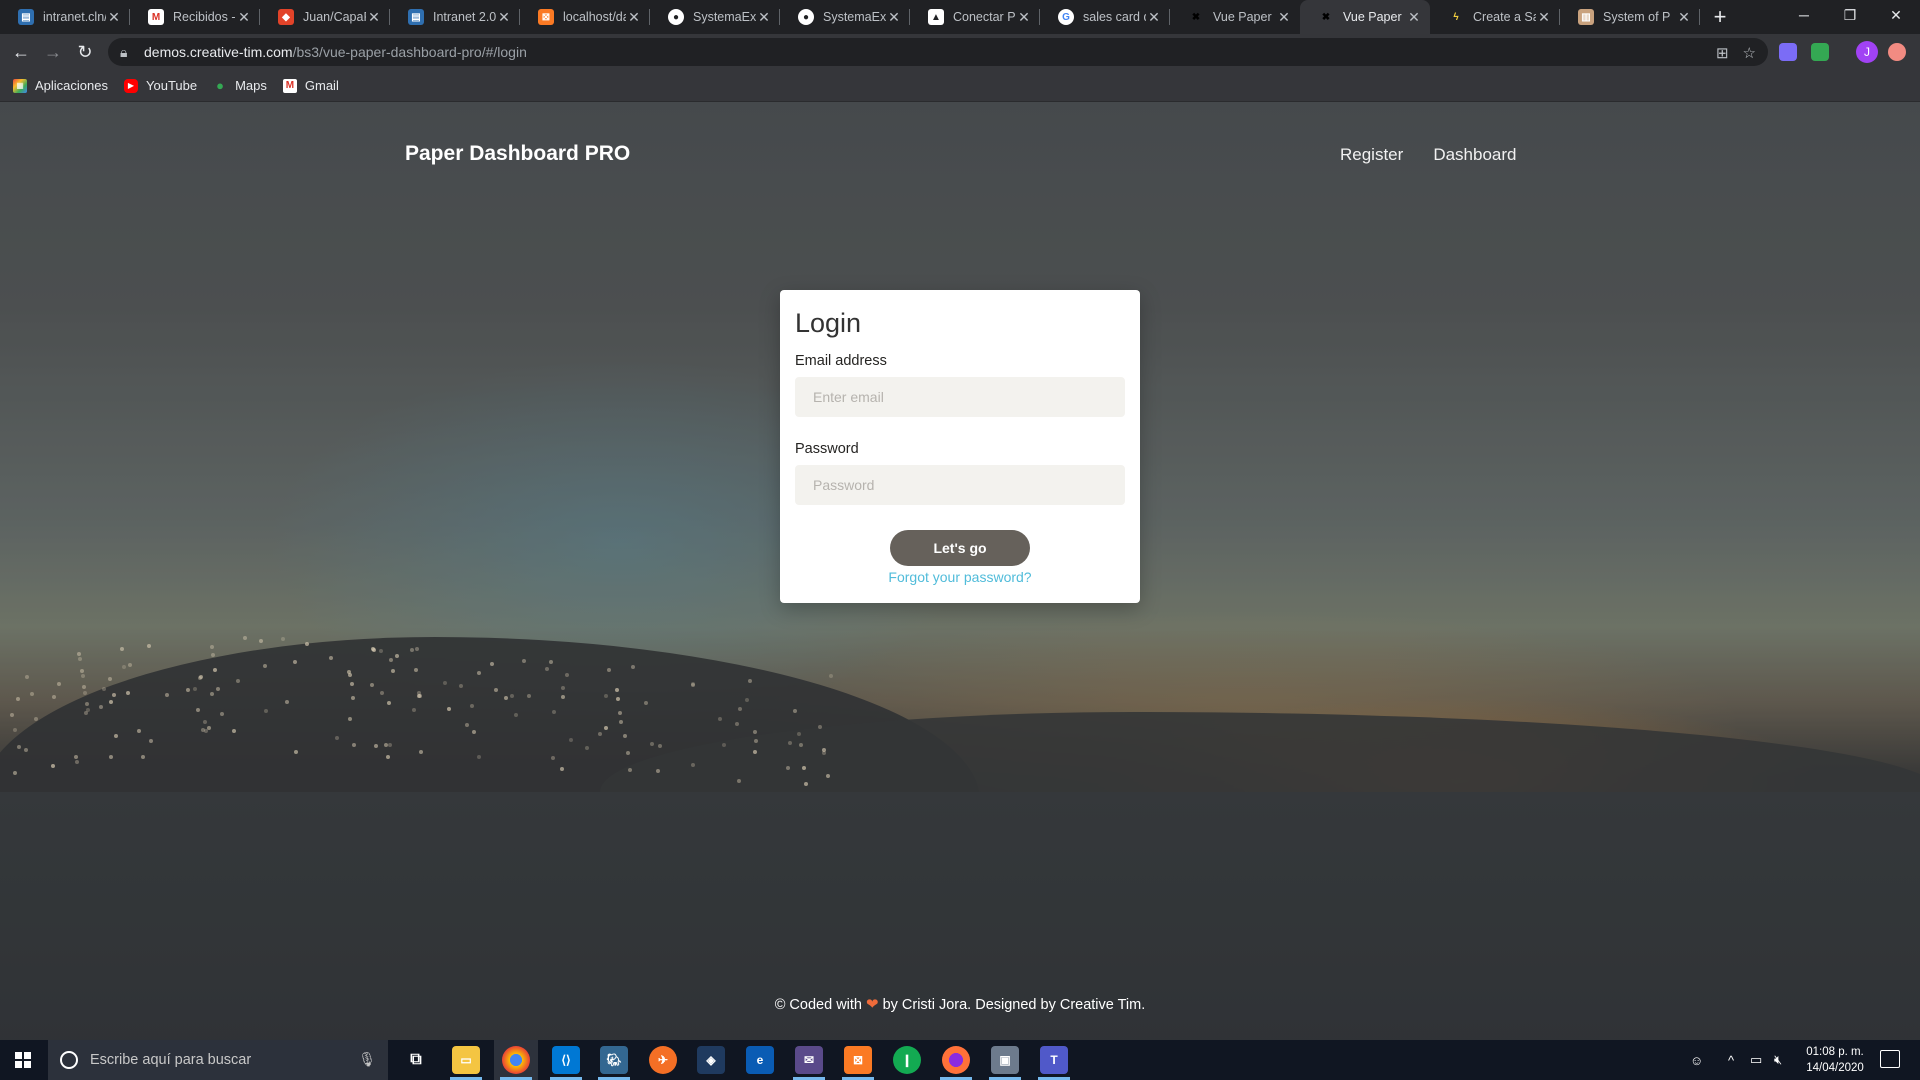 This screenshot has width=1920, height=1080. Describe the element at coordinates (960, 577) in the screenshot. I see `forgot-password-link: Forgot your password?` at that location.